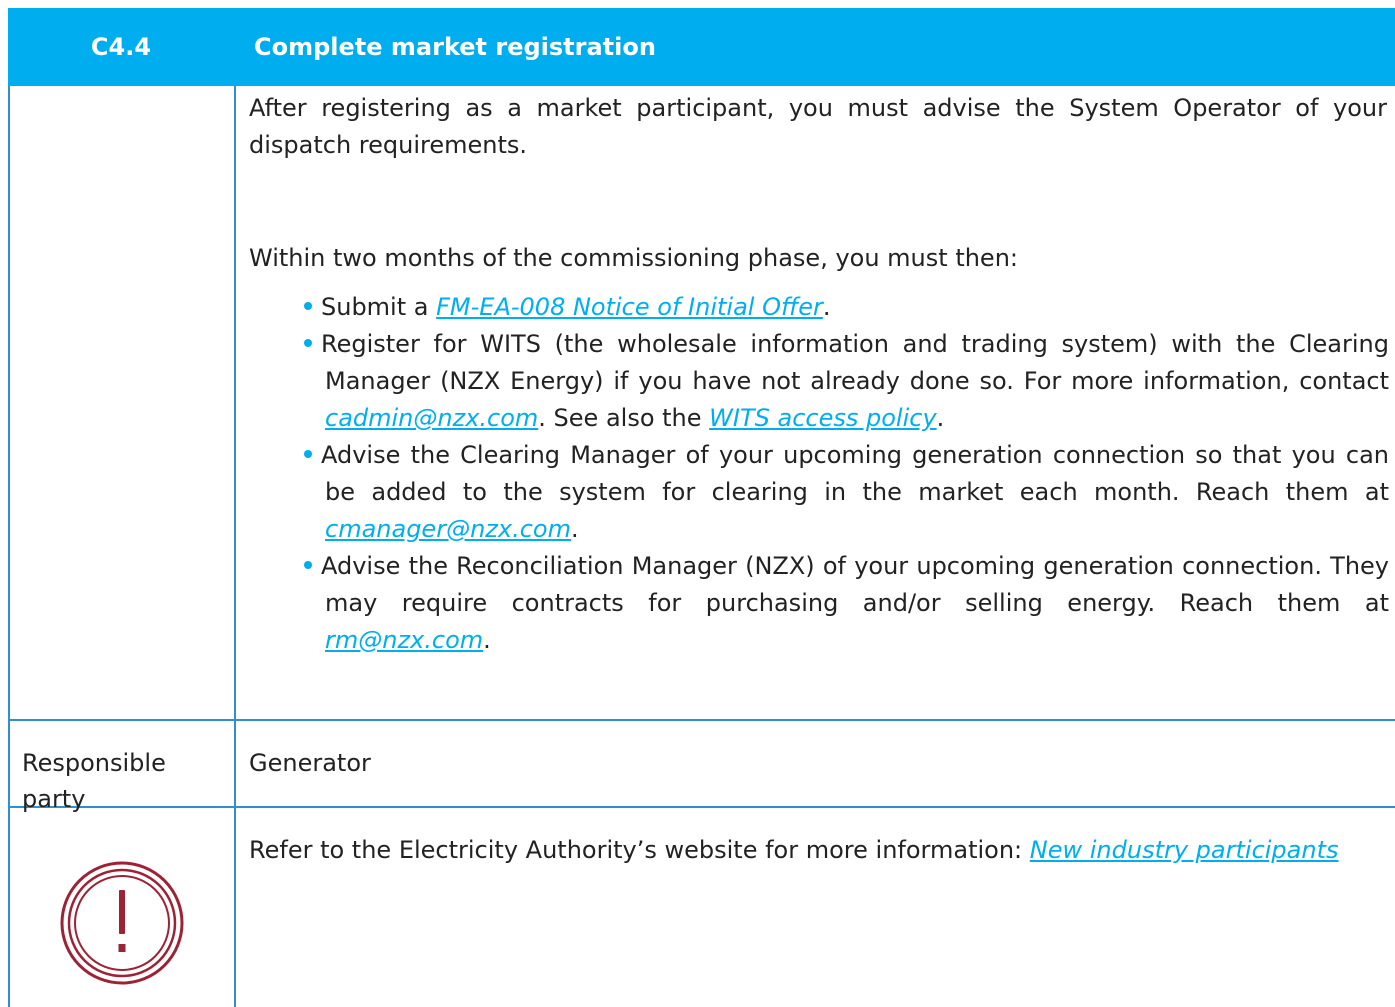 The image size is (1395, 1007). Describe the element at coordinates (122, 923) in the screenshot. I see `exclamation-circle-icon` at that location.